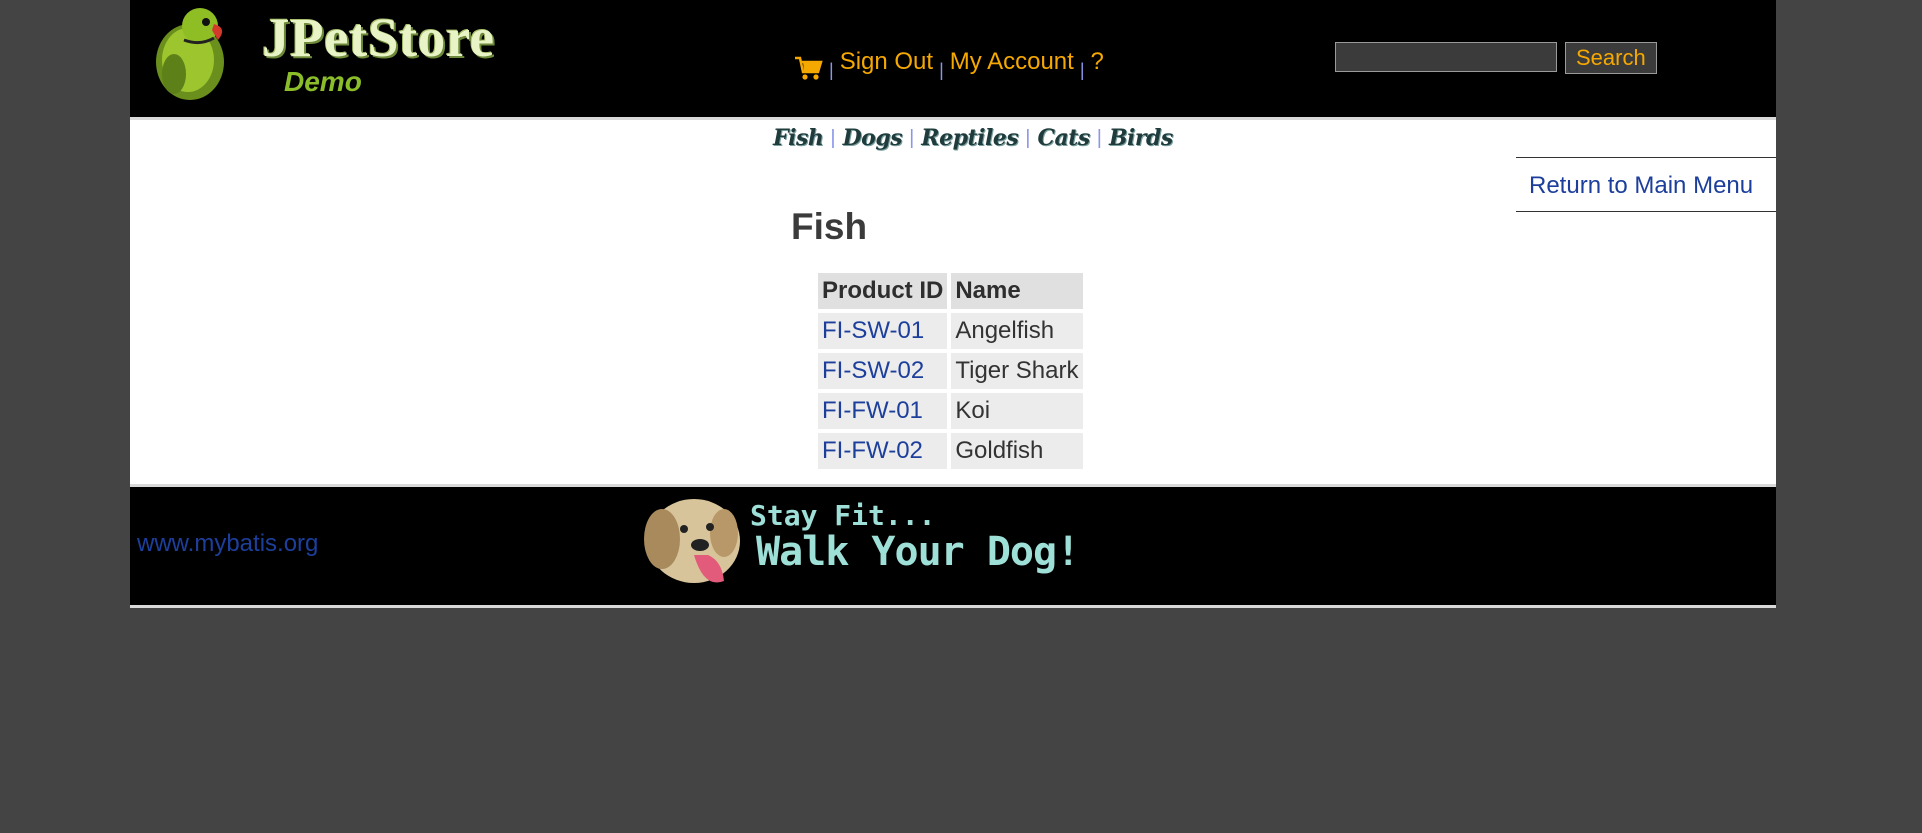 Image resolution: width=1922 pixels, height=833 pixels. What do you see at coordinates (872, 410) in the screenshot?
I see `product-id-link: FI-FW-01` at bounding box center [872, 410].